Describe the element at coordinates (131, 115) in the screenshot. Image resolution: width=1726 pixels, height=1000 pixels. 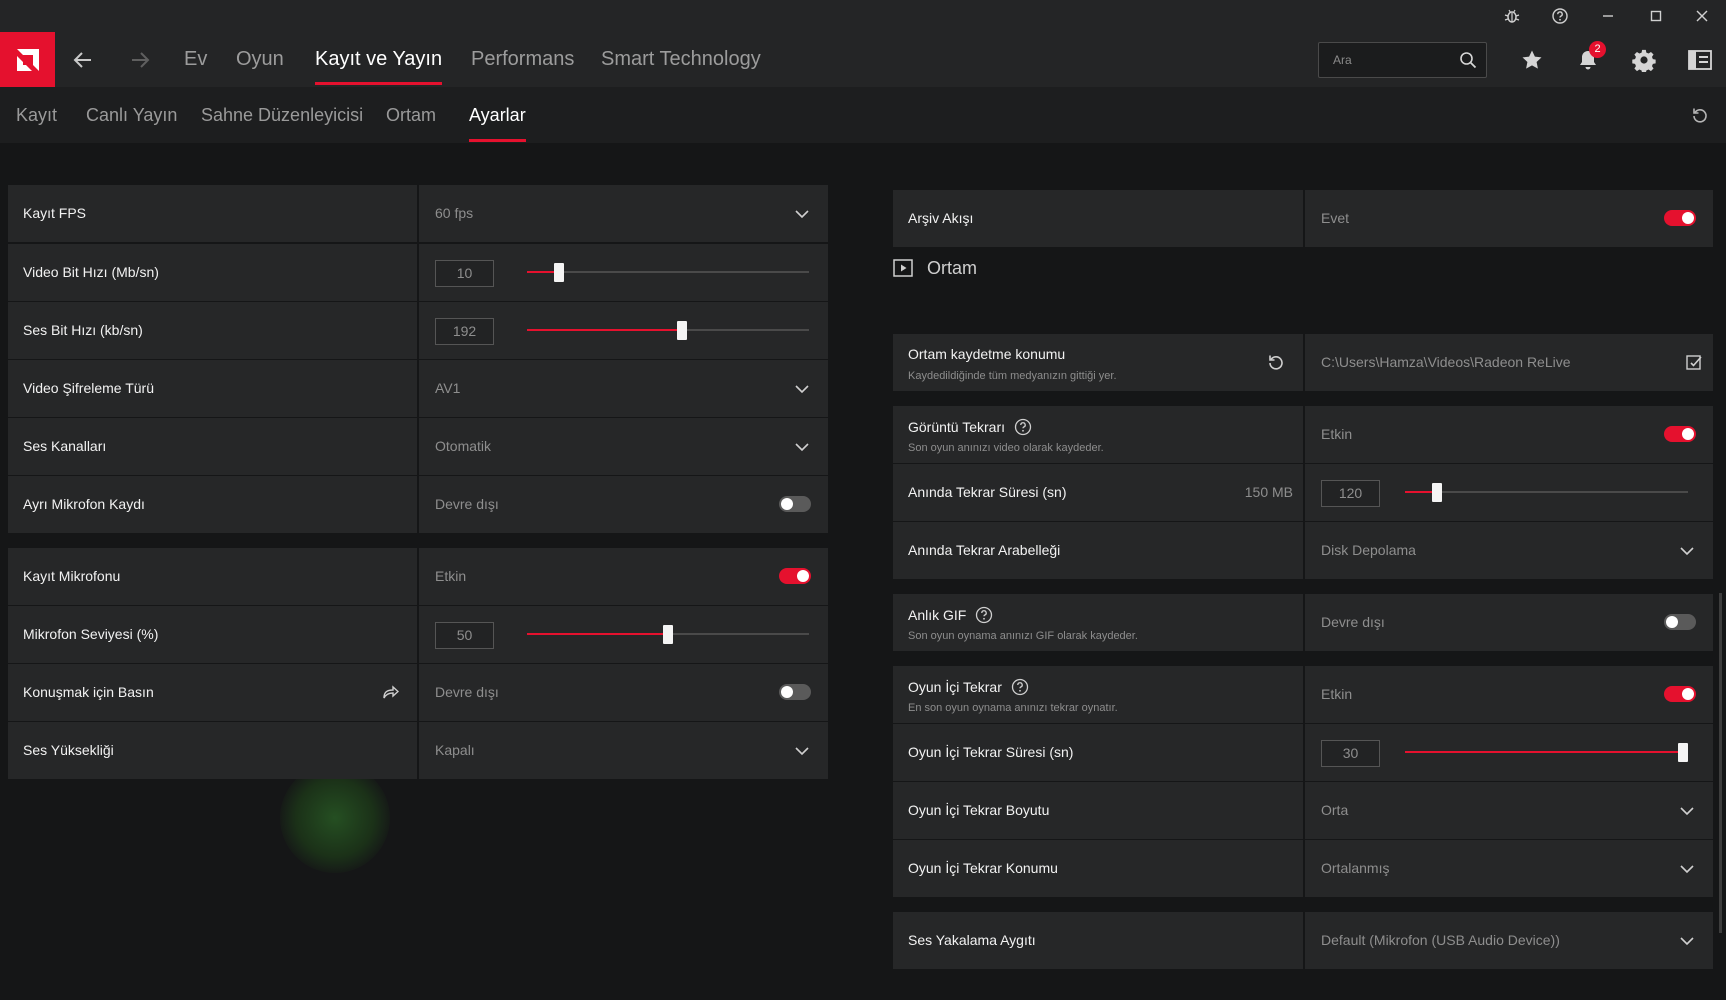
I see `subtab-canli-yayin: Canlı Yayın` at that location.